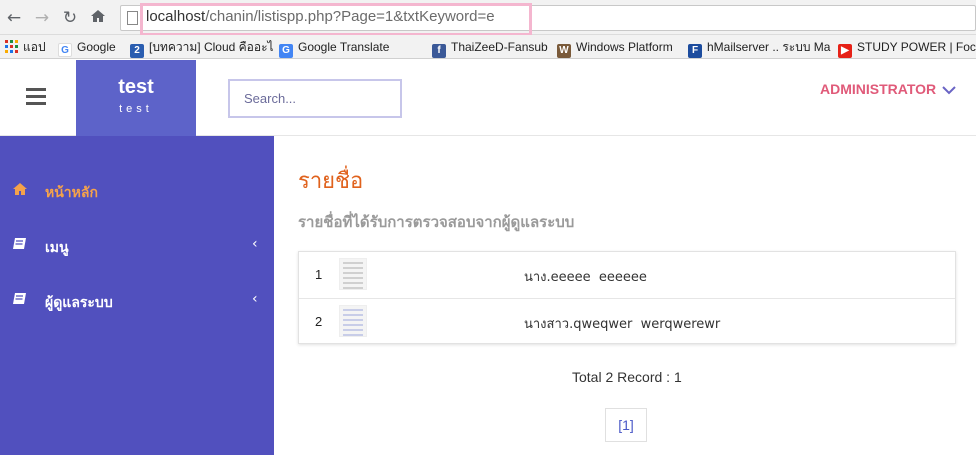  Describe the element at coordinates (79, 303) in the screenshot. I see `sidebar-item-label: ผู้ดูแลระบบ` at that location.